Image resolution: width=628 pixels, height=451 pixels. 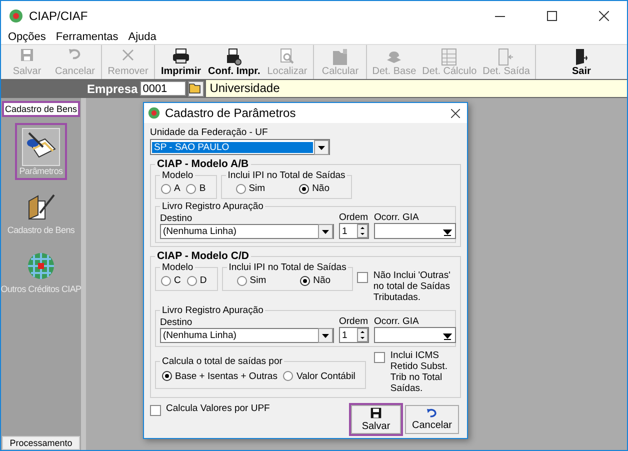 I want to click on spreadsheet-icon, so click(x=449, y=57).